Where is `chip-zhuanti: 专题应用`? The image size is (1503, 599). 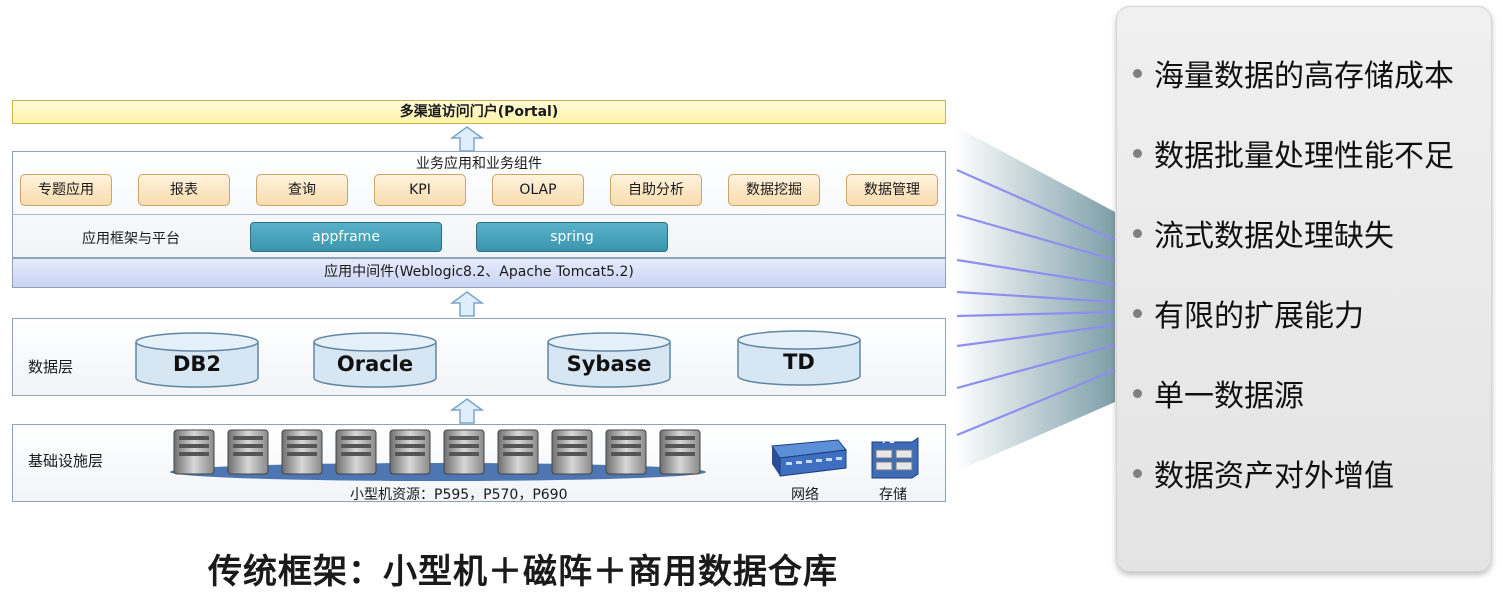 chip-zhuanti: 专题应用 is located at coordinates (66, 190).